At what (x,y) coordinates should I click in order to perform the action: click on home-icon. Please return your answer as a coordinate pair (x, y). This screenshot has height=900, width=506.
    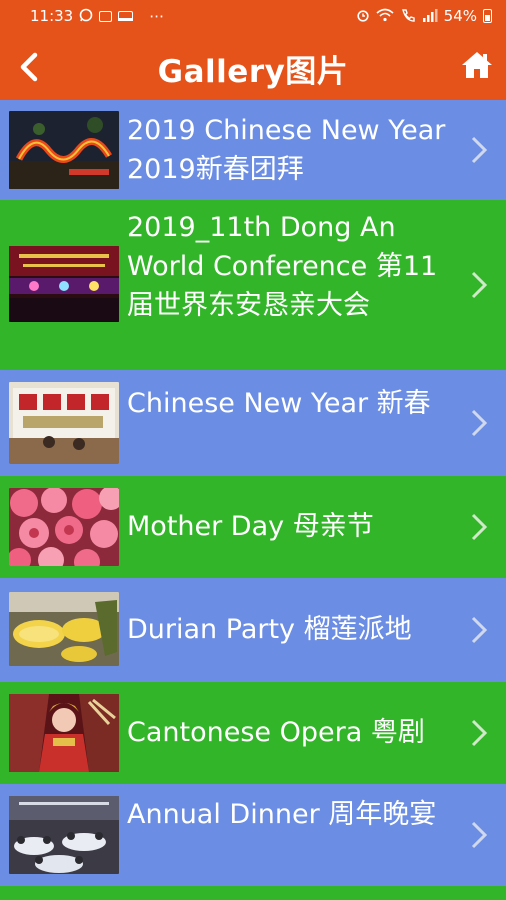
    Looking at the image, I should click on (477, 65).